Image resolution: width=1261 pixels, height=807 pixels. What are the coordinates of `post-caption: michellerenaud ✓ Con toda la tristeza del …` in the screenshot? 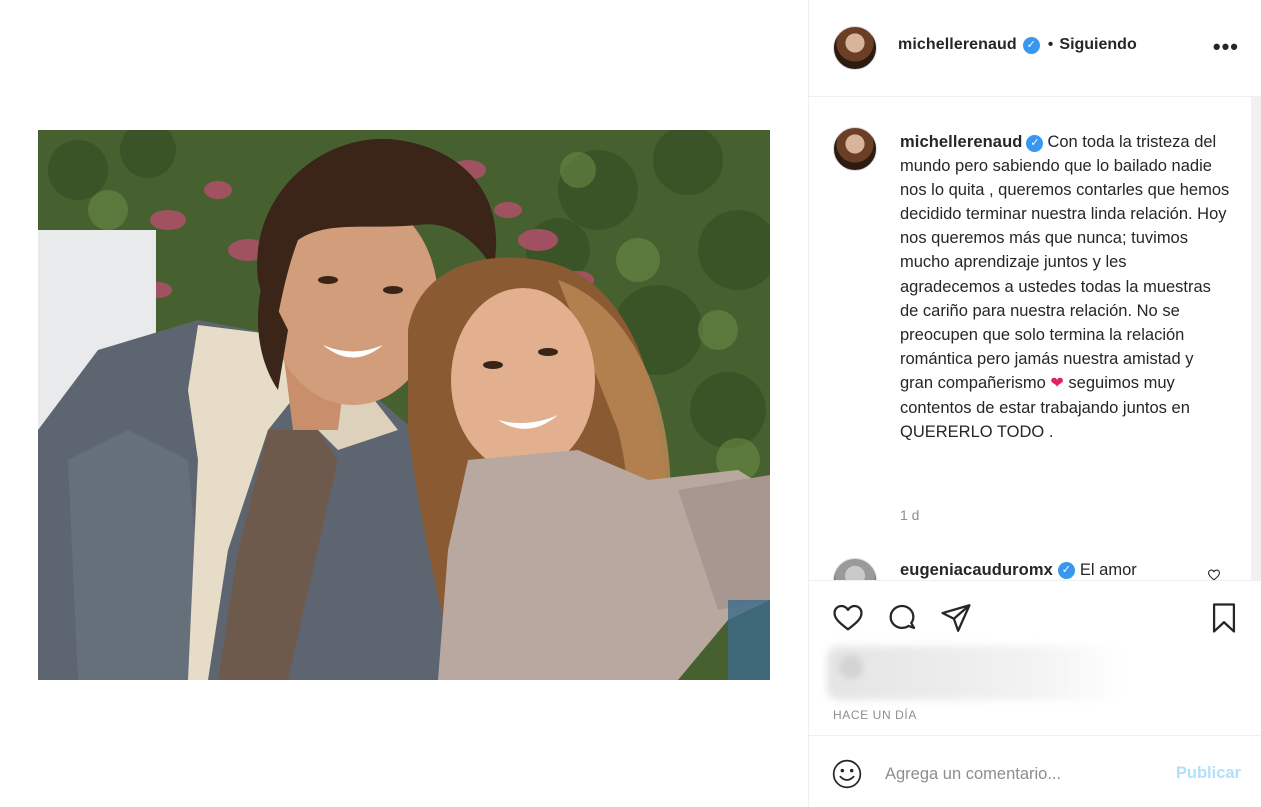 It's located at (1065, 287).